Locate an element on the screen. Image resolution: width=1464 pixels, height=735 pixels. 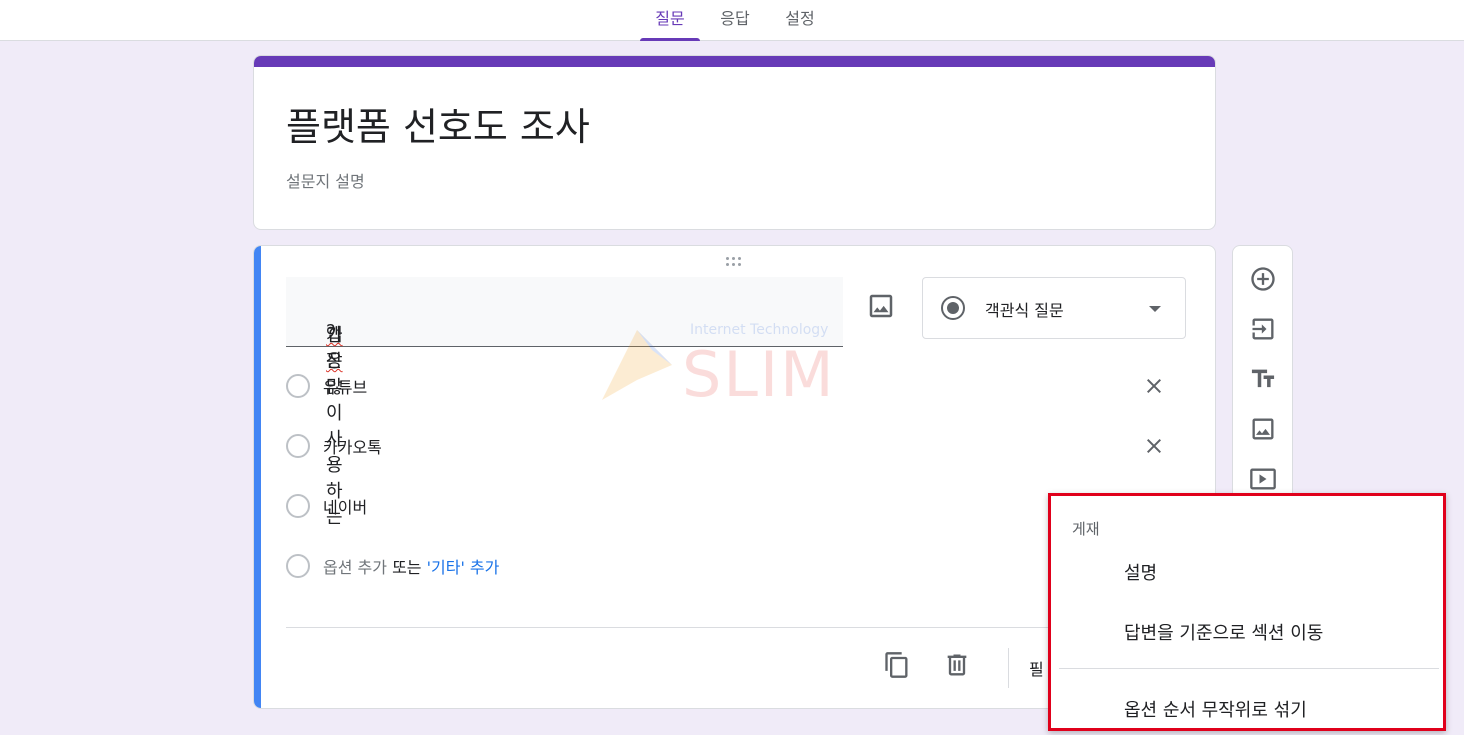
tab-settings-label: 설정 is located at coordinates (800, 18).